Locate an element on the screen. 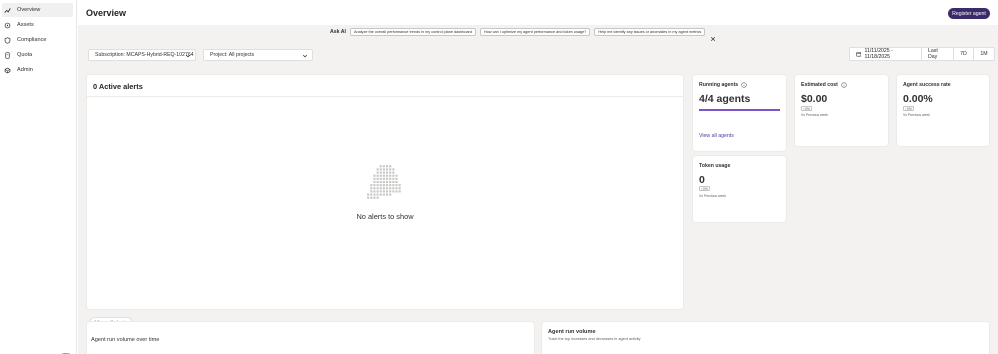 This screenshot has width=998, height=354. range-7d: 7D is located at coordinates (964, 54).